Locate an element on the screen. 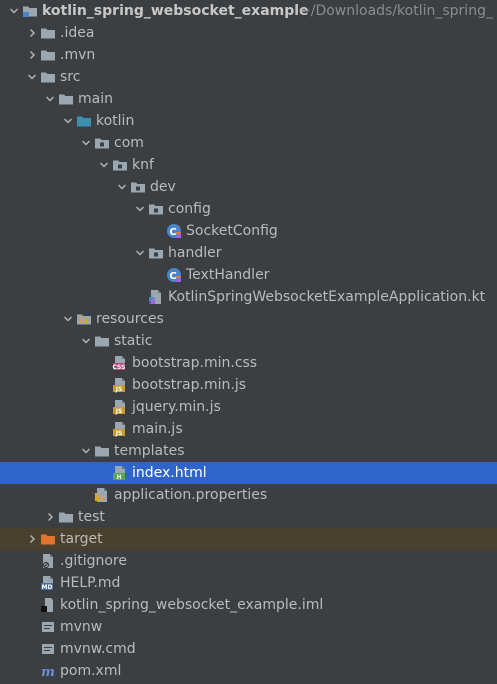  tree-row-label: test is located at coordinates (91, 517).